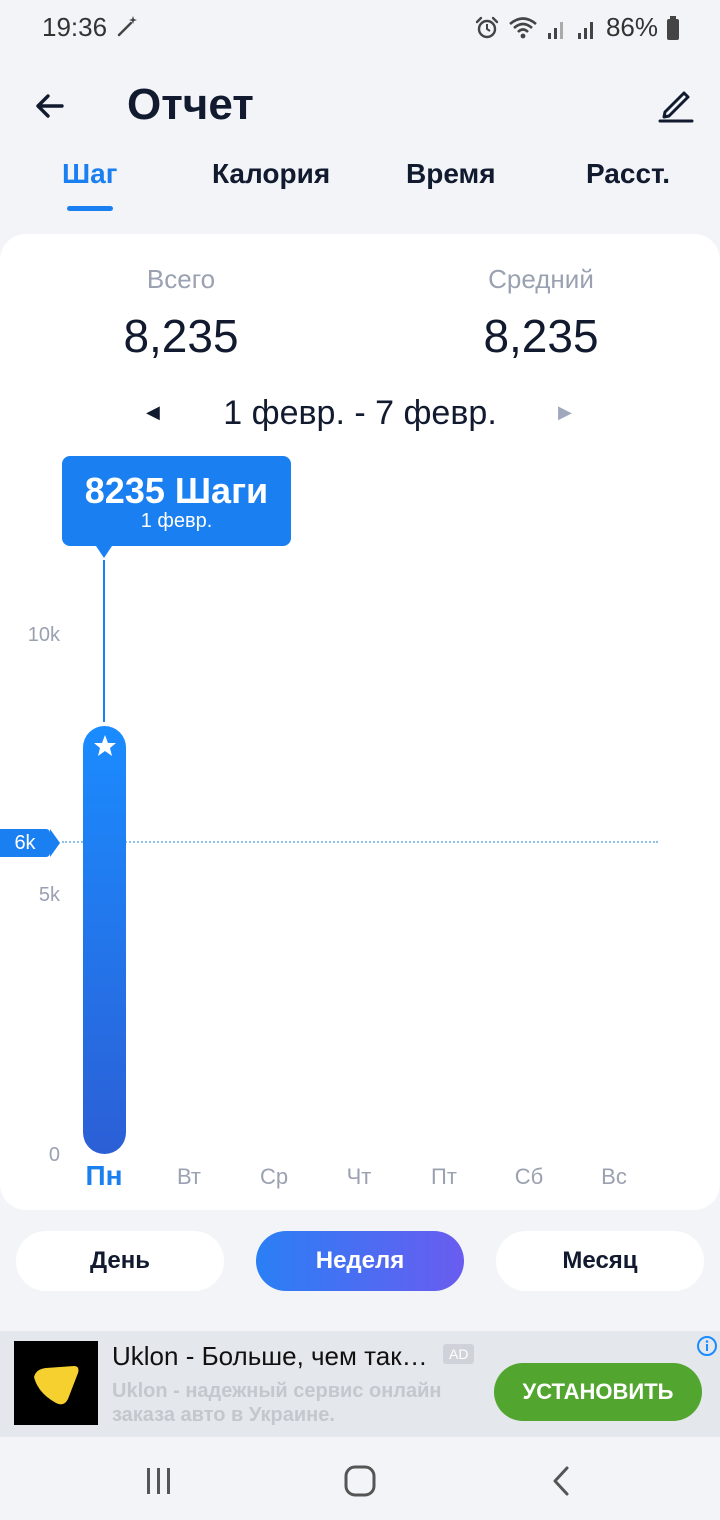 The height and width of the screenshot is (1520, 720). I want to click on bar-tooltip: 8235 Шаги 1 февр., so click(176, 507).